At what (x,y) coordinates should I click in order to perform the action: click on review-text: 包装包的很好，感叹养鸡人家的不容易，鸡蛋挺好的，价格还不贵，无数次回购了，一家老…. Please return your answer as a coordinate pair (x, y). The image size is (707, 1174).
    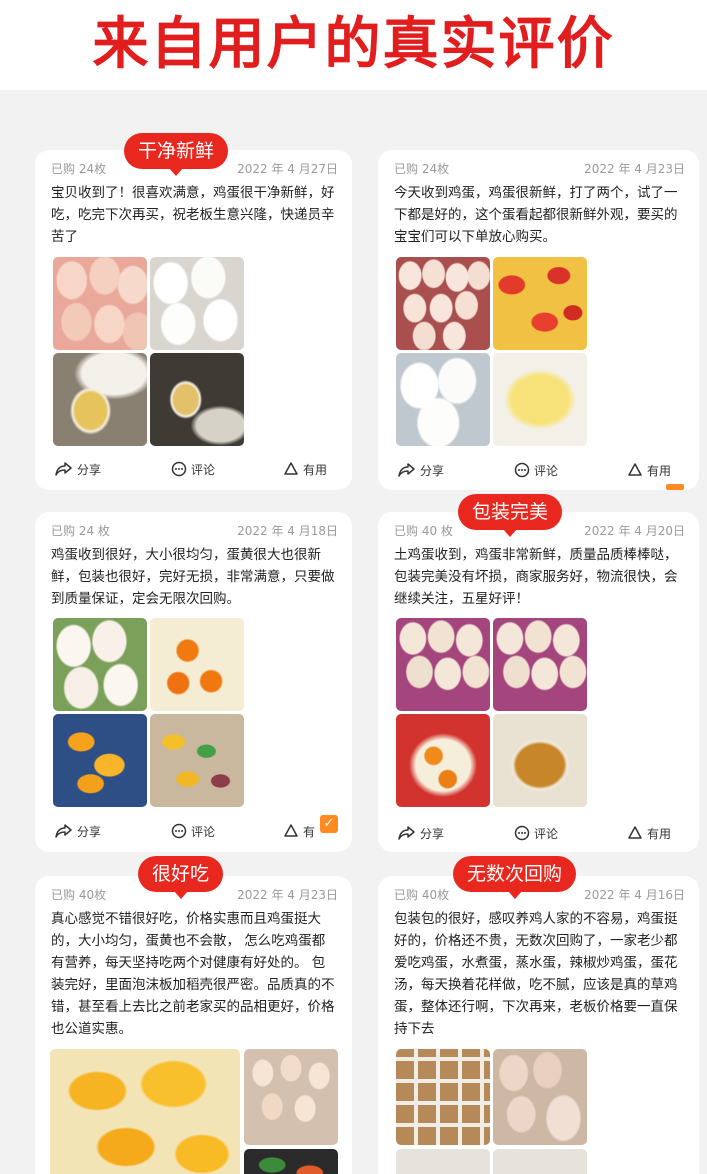
    Looking at the image, I should click on (536, 974).